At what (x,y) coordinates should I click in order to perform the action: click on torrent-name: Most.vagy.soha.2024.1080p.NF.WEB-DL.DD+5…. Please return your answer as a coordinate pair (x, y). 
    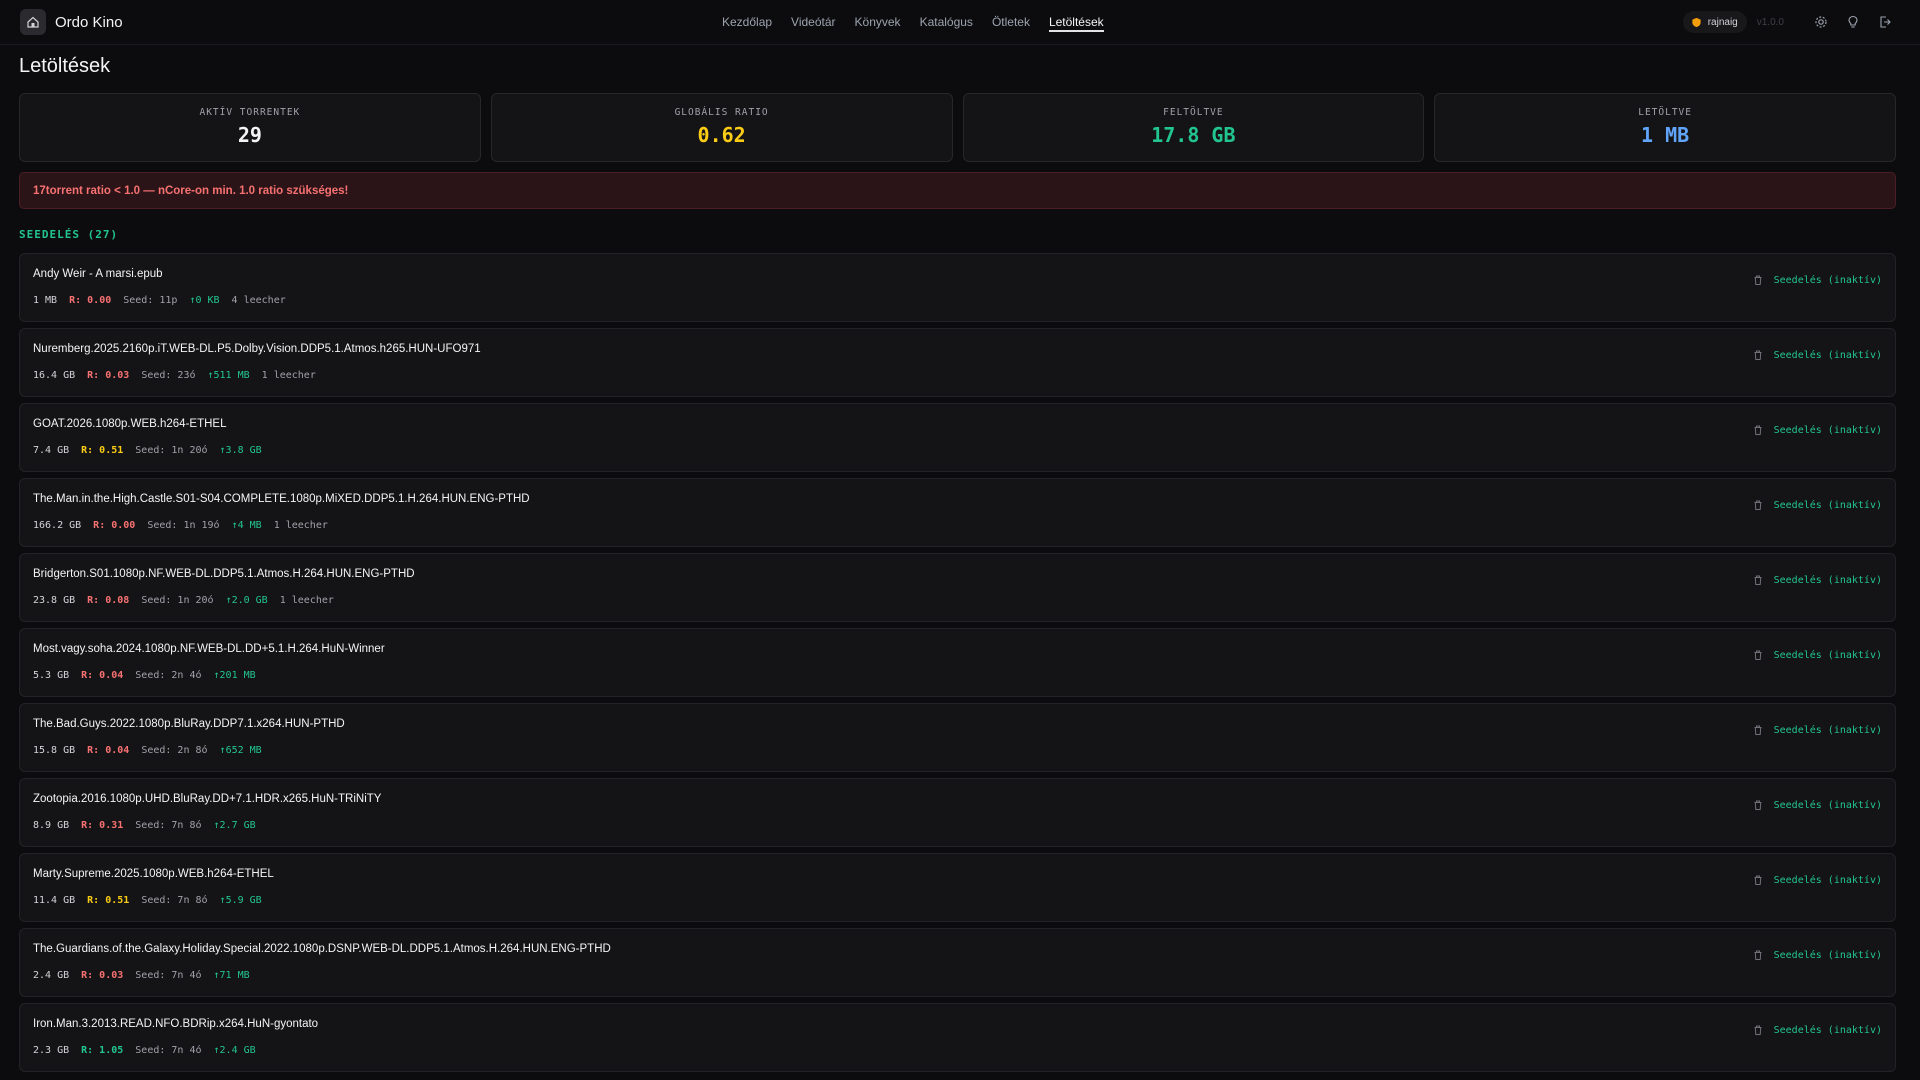
    Looking at the image, I should click on (209, 649).